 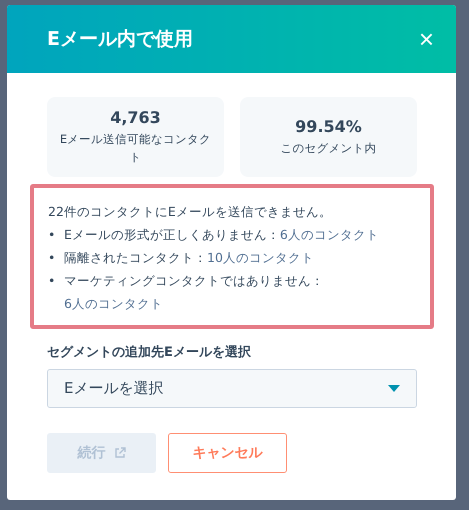 I want to click on warning-reason: 隔離されたコンタクト：, so click(x=135, y=257).